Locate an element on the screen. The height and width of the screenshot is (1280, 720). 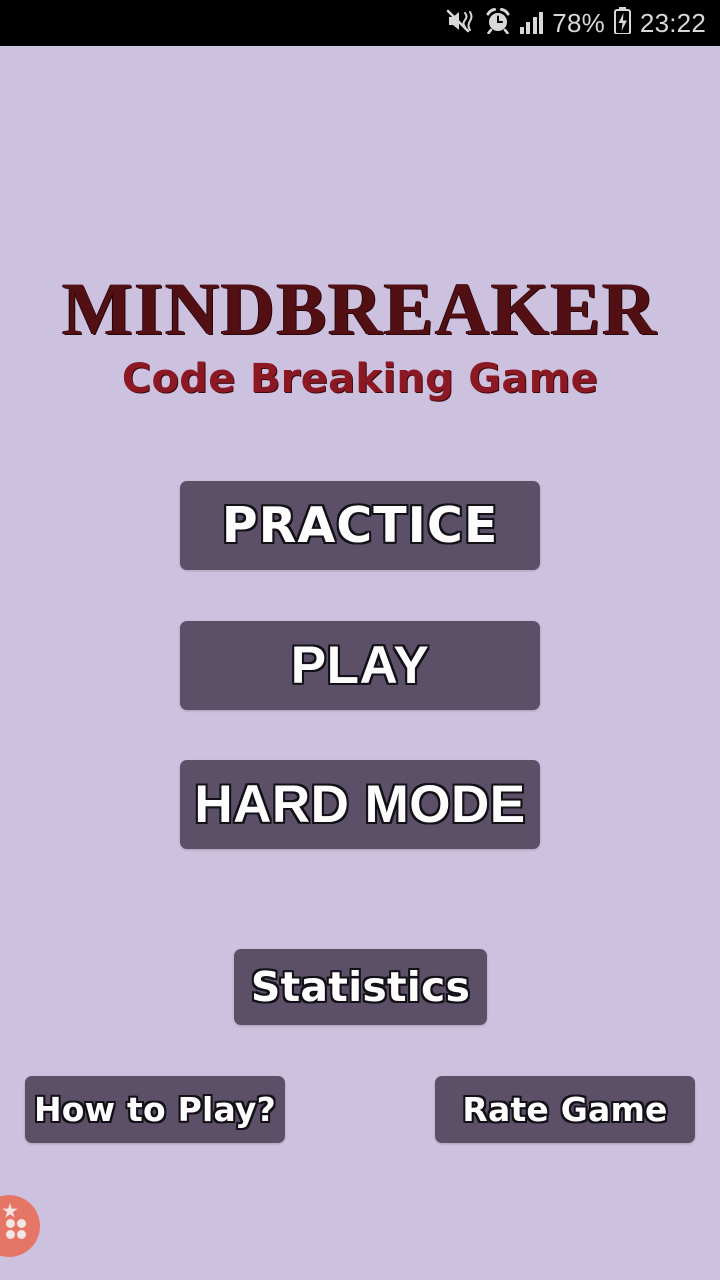
how-to-play-button-label: How to Play? is located at coordinates (154, 1109).